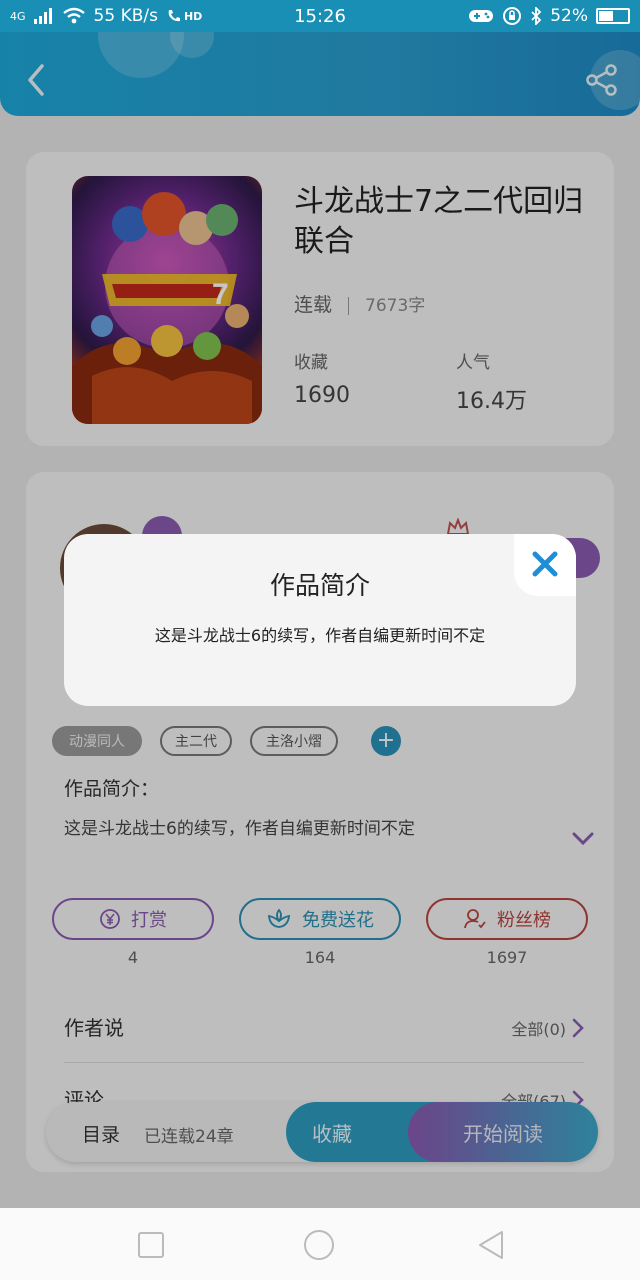 This screenshot has width=640, height=1280. I want to click on modal-title: 作品简介, so click(319, 585).